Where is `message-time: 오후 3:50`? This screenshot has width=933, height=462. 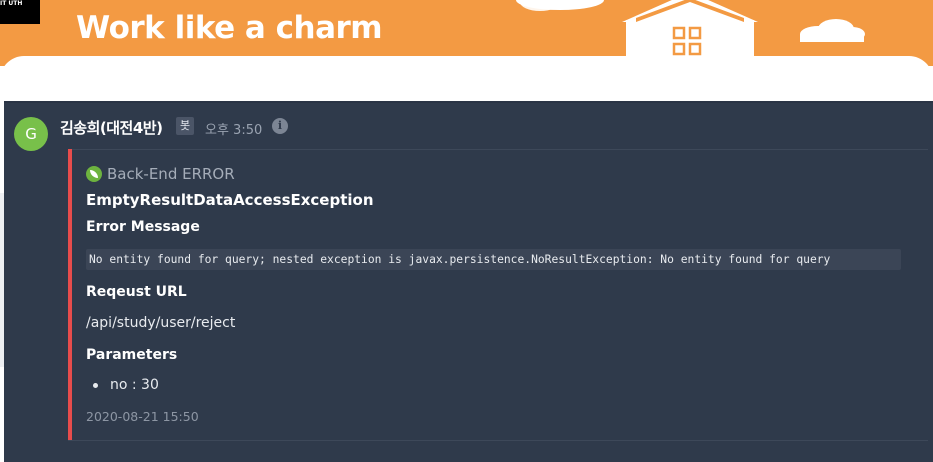
message-time: 오후 3:50 is located at coordinates (233, 128).